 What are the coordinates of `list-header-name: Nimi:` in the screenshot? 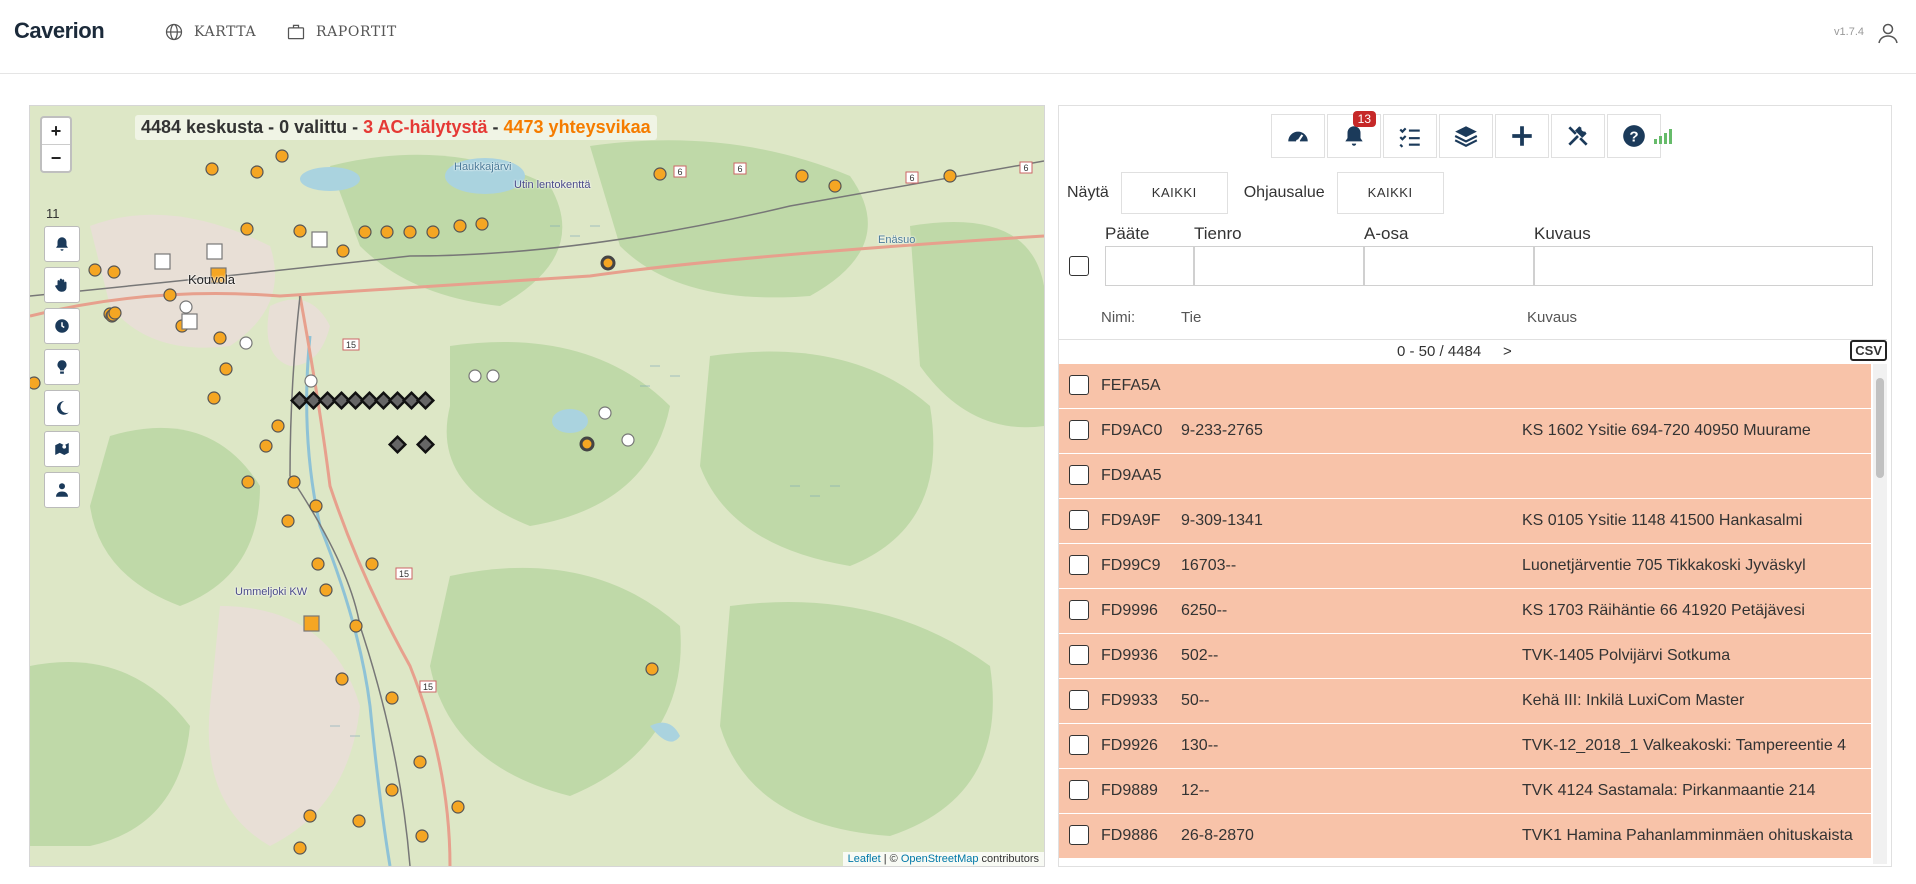 It's located at (1118, 317).